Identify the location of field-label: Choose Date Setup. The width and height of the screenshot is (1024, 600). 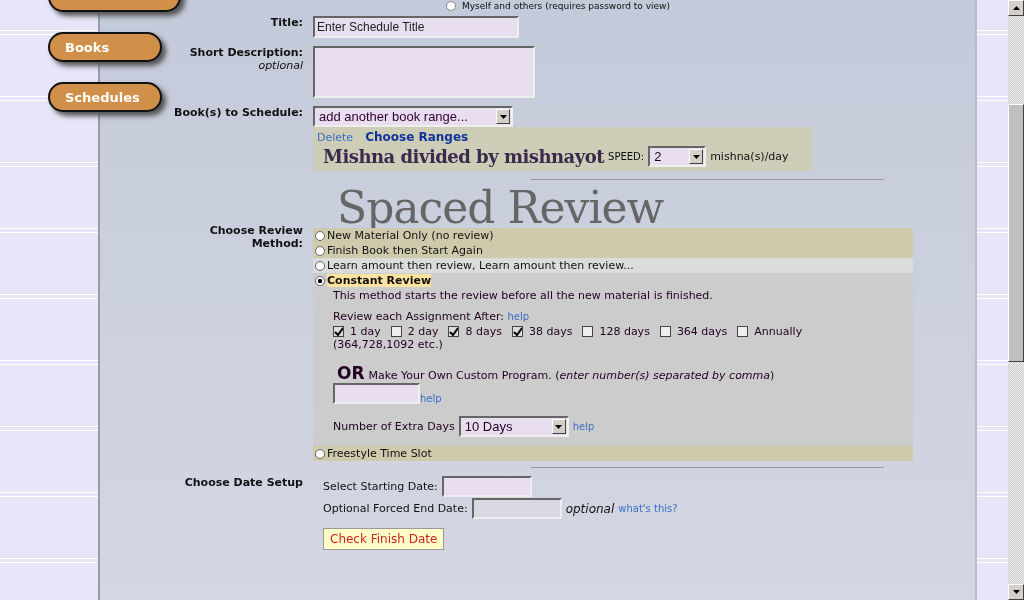
(243, 482).